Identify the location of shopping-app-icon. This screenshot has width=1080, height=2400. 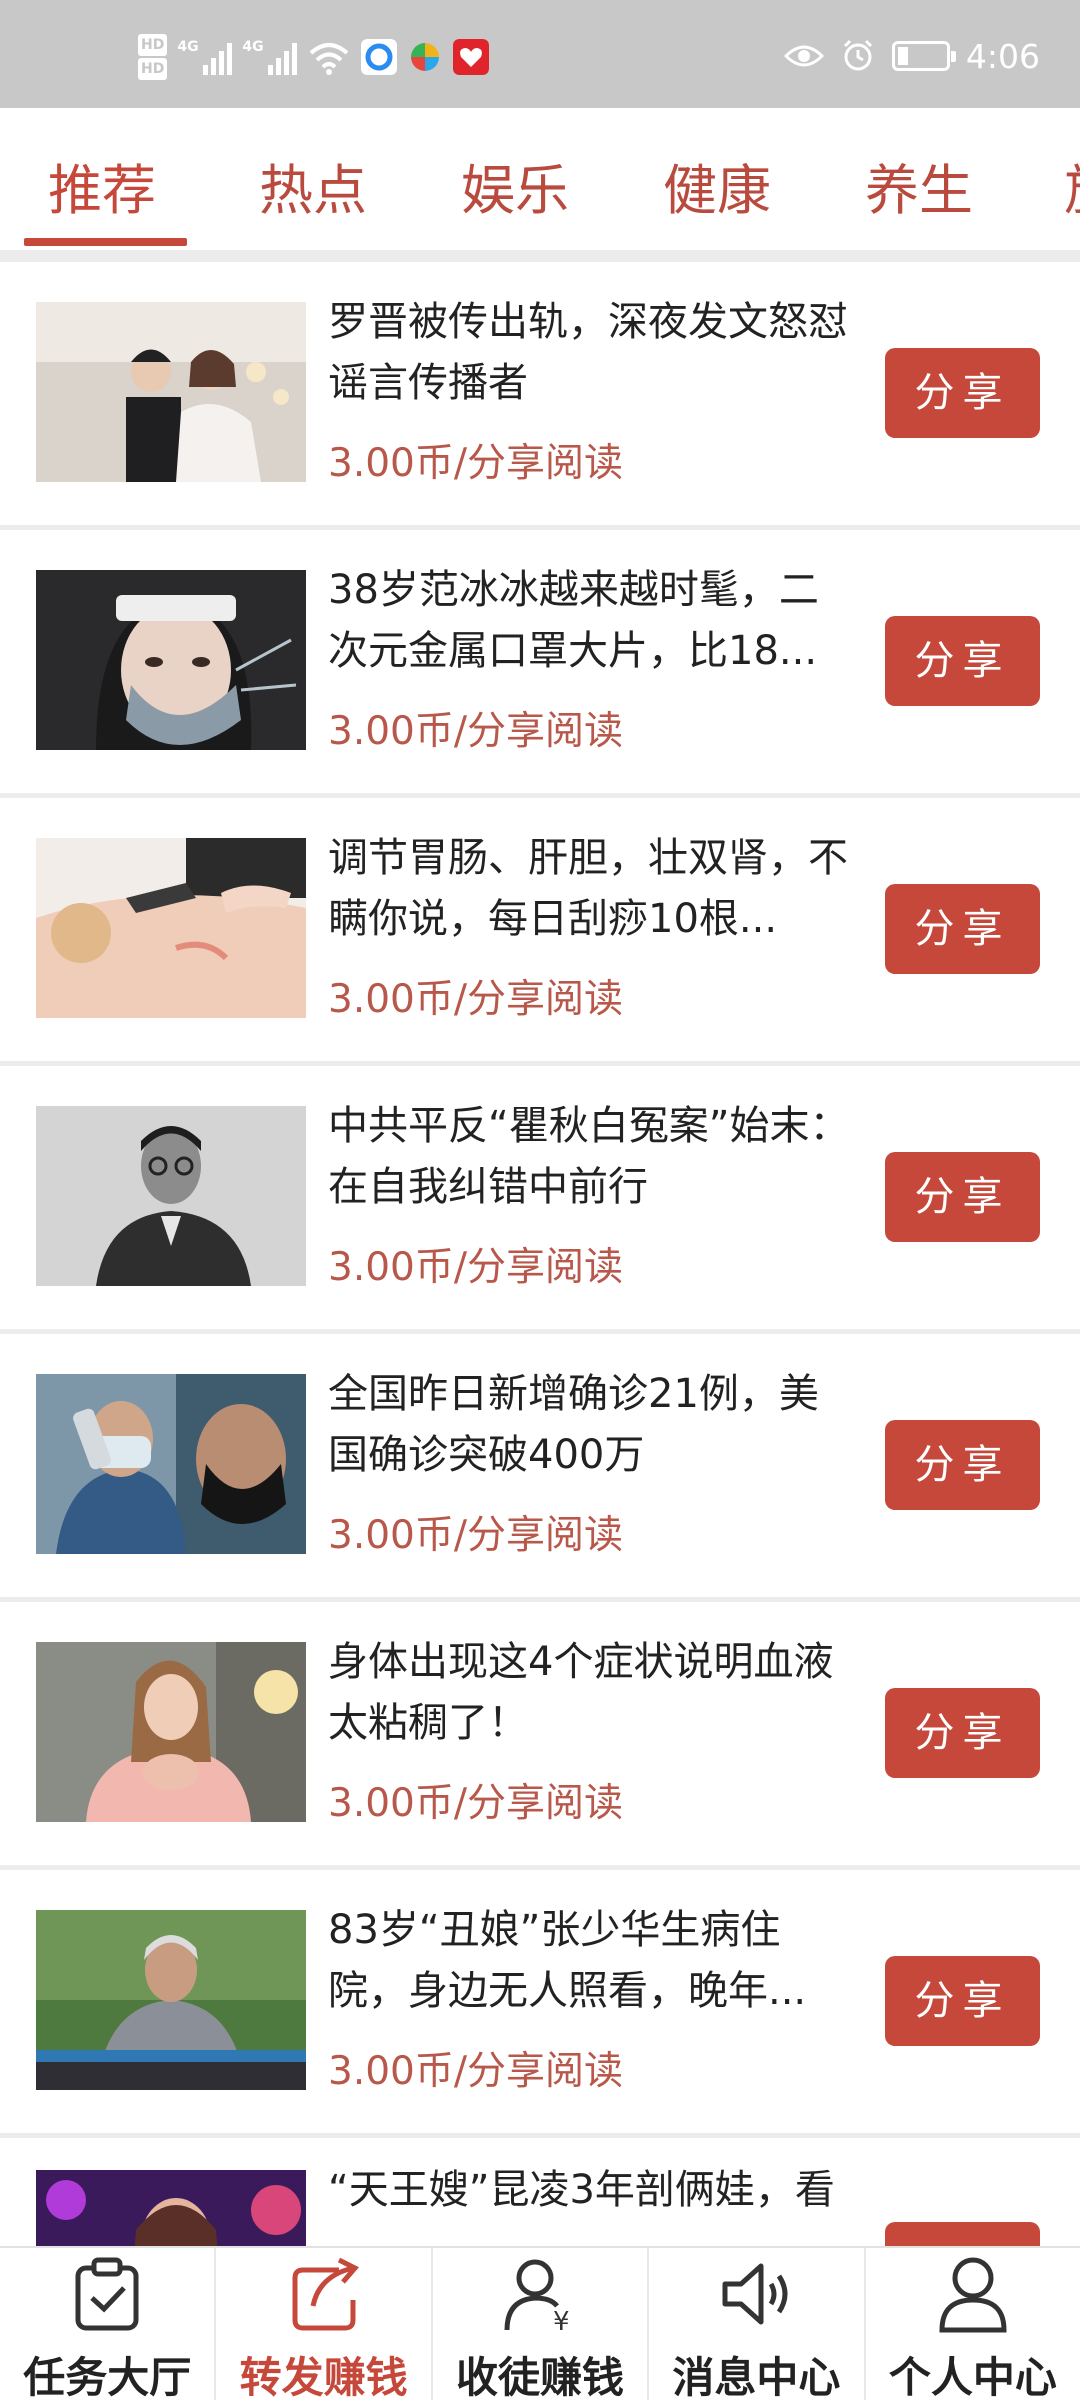
(471, 57).